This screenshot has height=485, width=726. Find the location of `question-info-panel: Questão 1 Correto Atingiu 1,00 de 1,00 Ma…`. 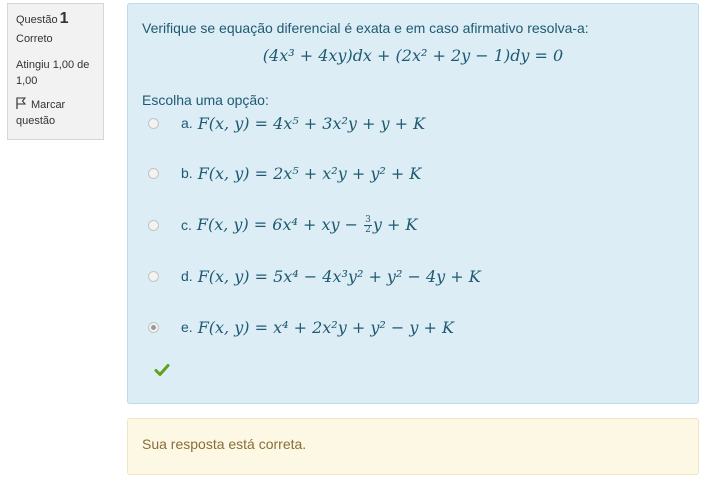

question-info-panel: Questão 1 Correto Atingiu 1,00 de 1,00 Ma… is located at coordinates (55, 71).